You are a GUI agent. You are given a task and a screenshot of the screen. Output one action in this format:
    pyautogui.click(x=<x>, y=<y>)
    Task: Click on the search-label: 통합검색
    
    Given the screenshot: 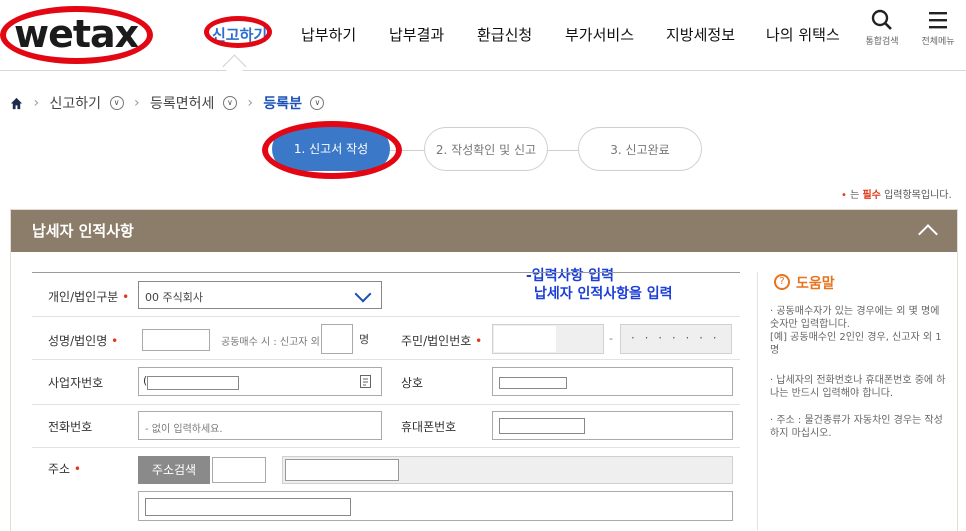 What is the action you would take?
    pyautogui.click(x=882, y=42)
    